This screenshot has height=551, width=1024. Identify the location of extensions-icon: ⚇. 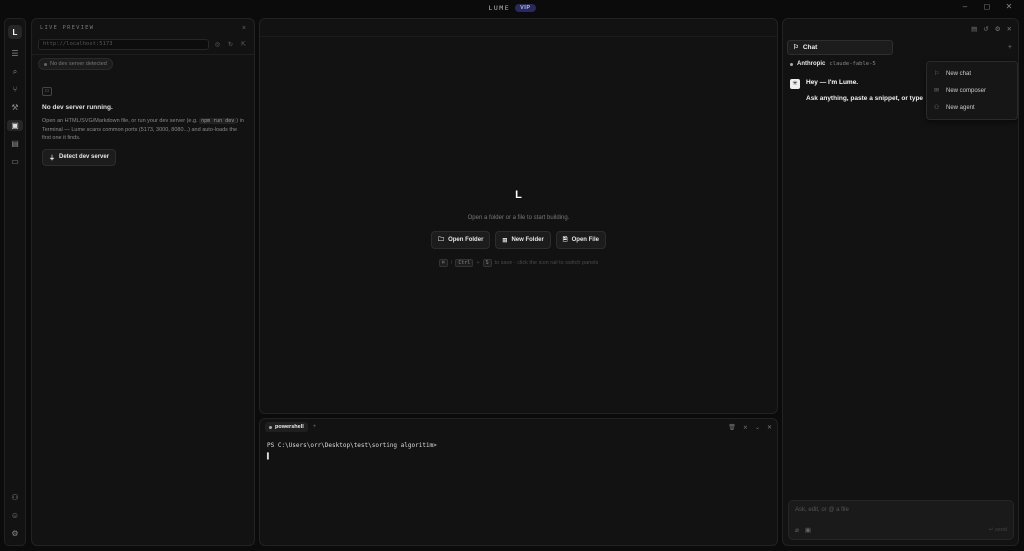
(15, 497).